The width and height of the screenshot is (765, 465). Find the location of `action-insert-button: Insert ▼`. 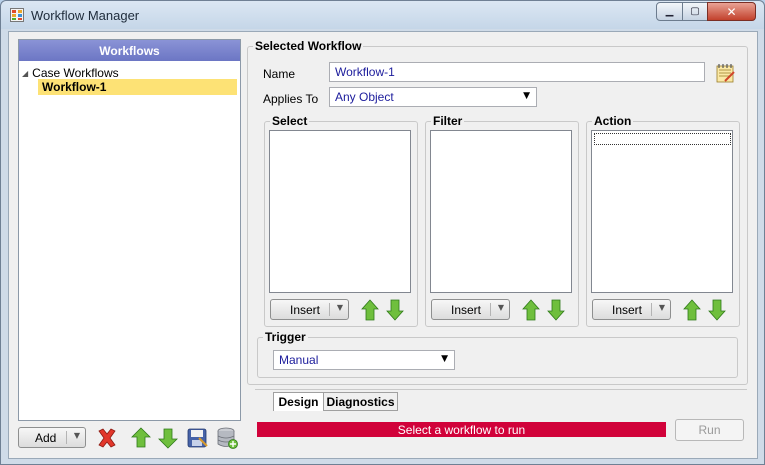

action-insert-button: Insert ▼ is located at coordinates (631, 309).